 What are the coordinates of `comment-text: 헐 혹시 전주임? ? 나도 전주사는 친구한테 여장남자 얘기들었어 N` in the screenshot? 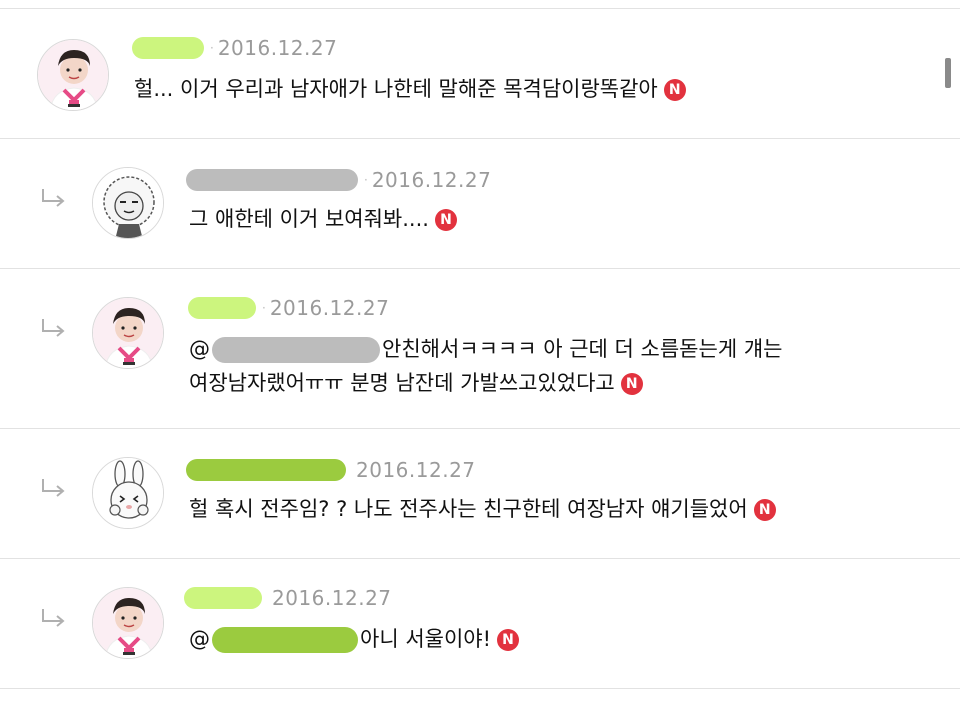 It's located at (482, 509).